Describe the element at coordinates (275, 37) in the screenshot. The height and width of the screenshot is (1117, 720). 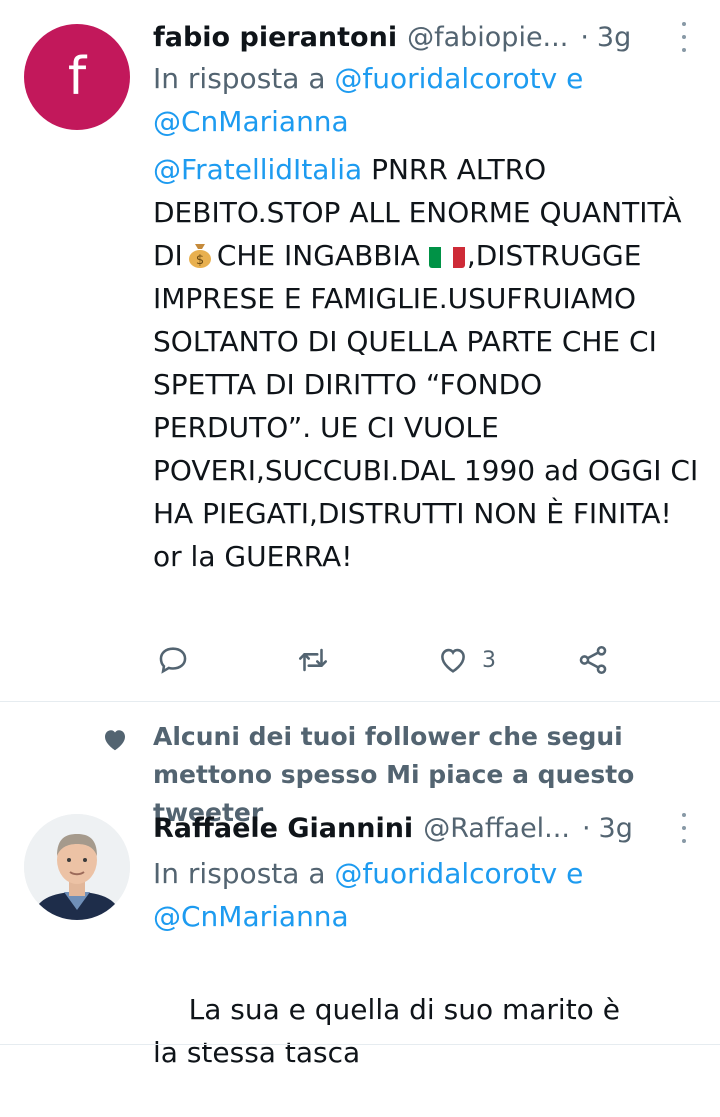
I see `display-name: fabio pierantoni` at that location.